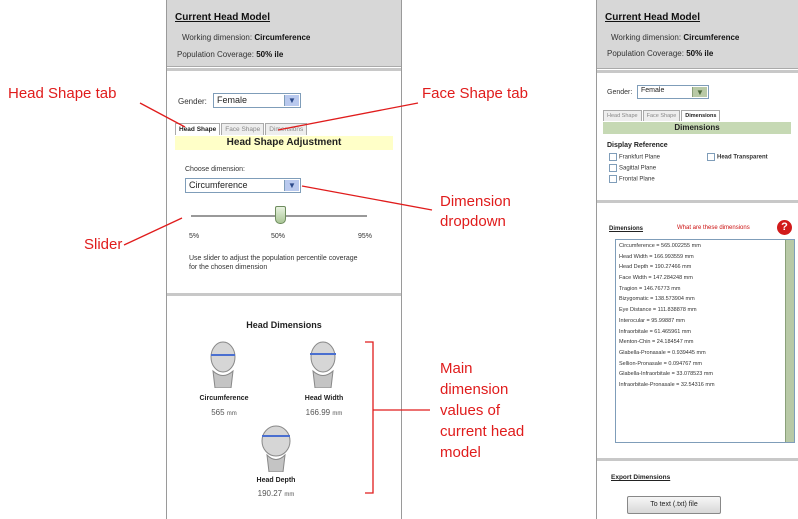  I want to click on checkbox-sagittal-plane: Sagittal Plane, so click(632, 168).